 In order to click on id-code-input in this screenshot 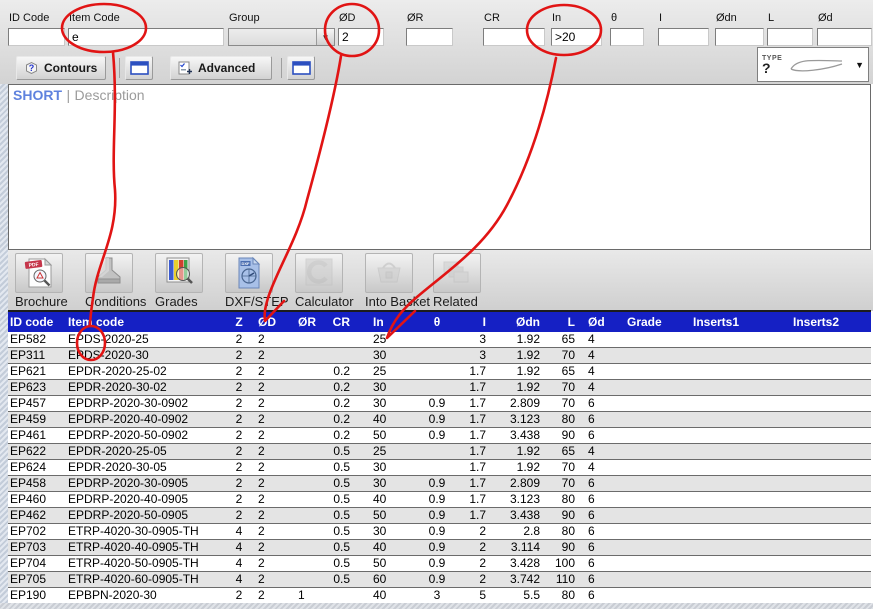, I will do `click(36, 37)`.